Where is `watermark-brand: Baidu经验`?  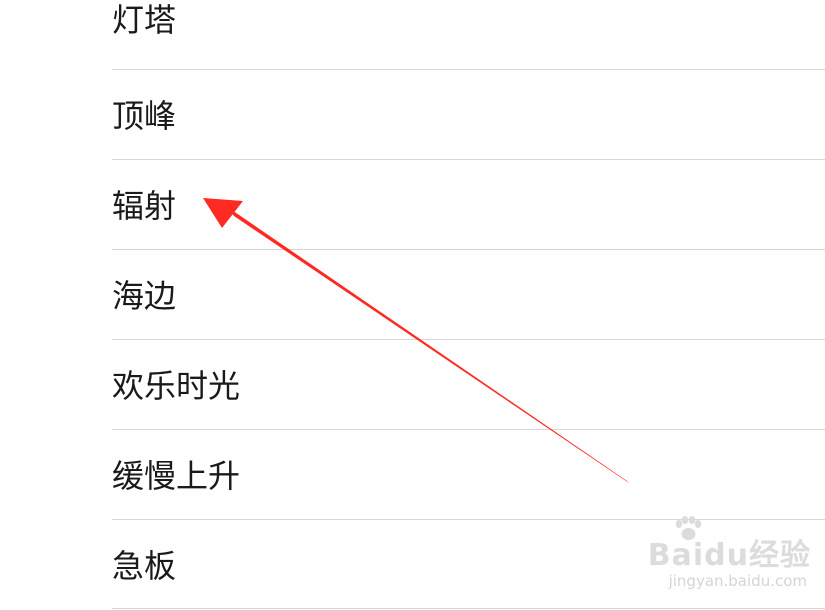
watermark-brand: Baidu经验 is located at coordinates (729, 555).